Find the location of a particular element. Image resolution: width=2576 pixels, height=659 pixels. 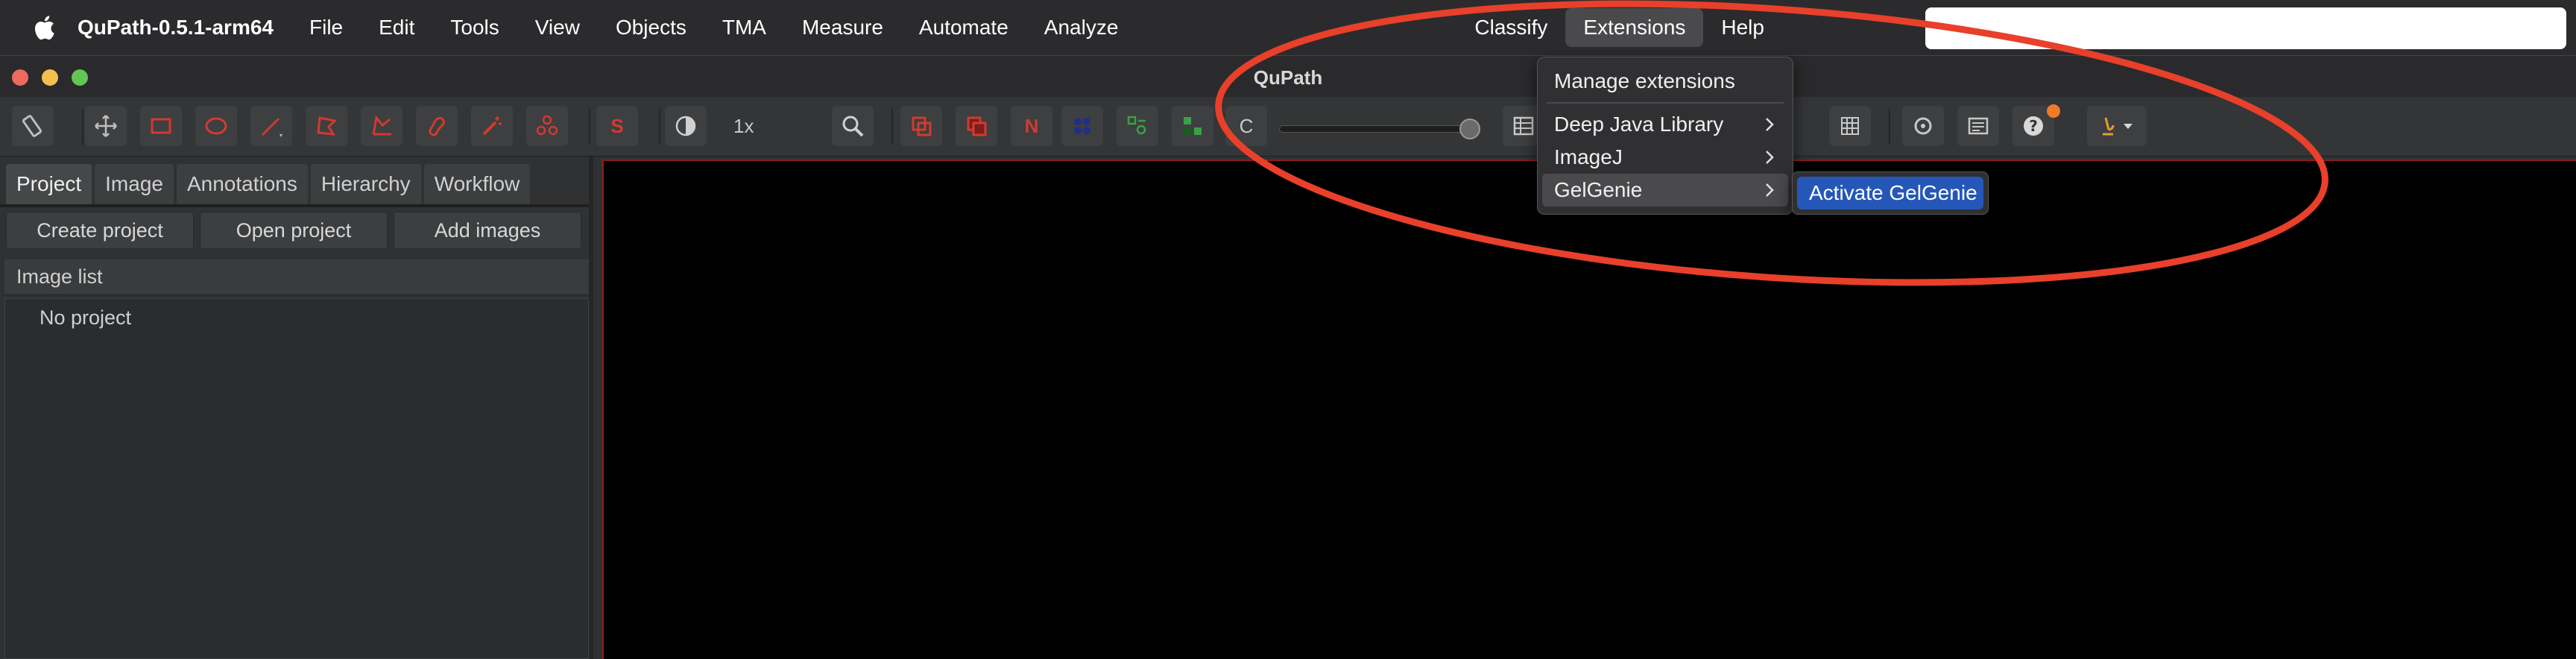

ruler-tool-button is located at coordinates (33, 126).